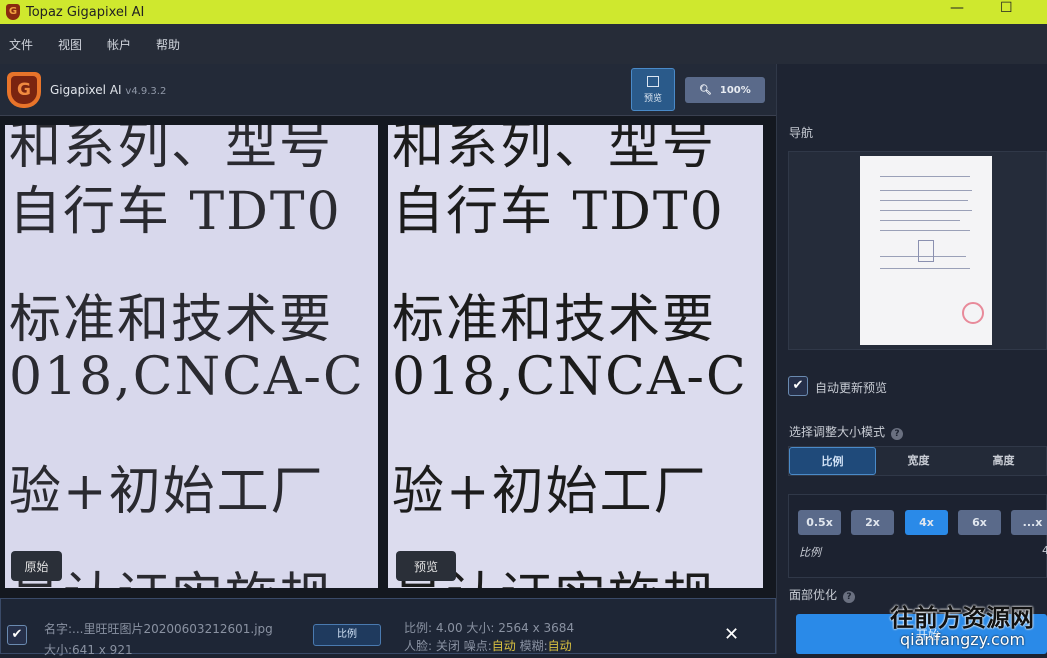  Describe the element at coordinates (801, 133) in the screenshot. I see `navigator-title: 导航` at that location.